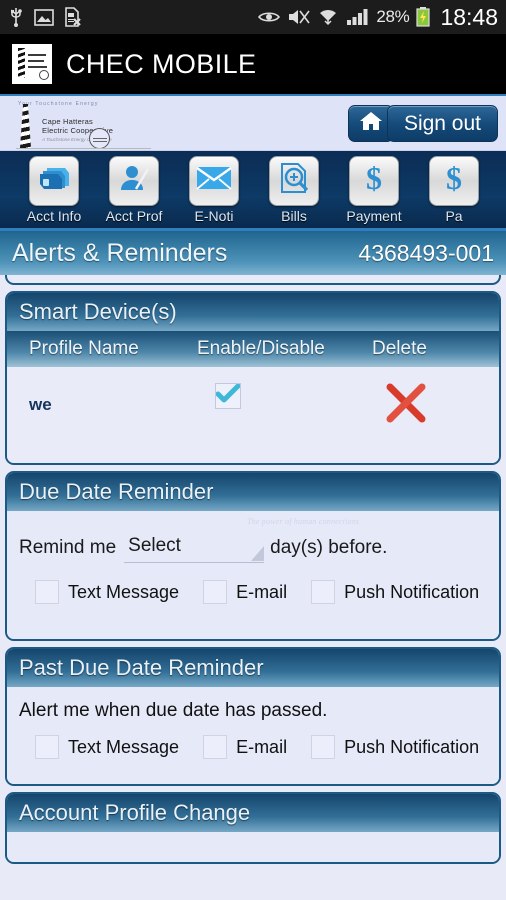  I want to click on days-before-select: Select, so click(194, 548).